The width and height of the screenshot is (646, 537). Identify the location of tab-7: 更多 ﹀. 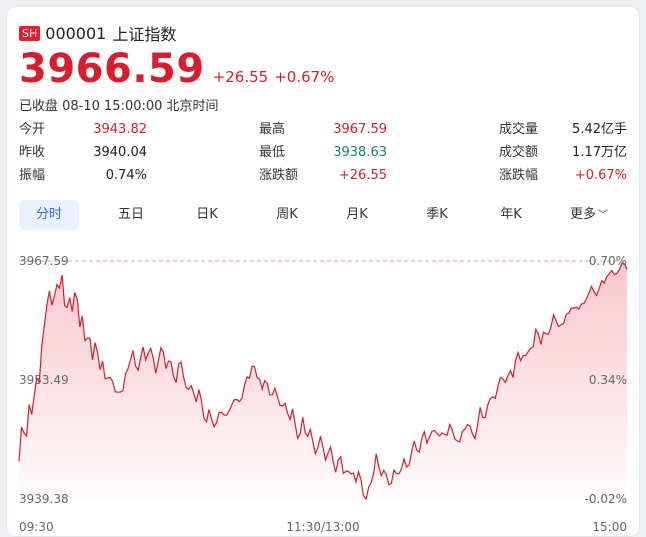
(589, 215).